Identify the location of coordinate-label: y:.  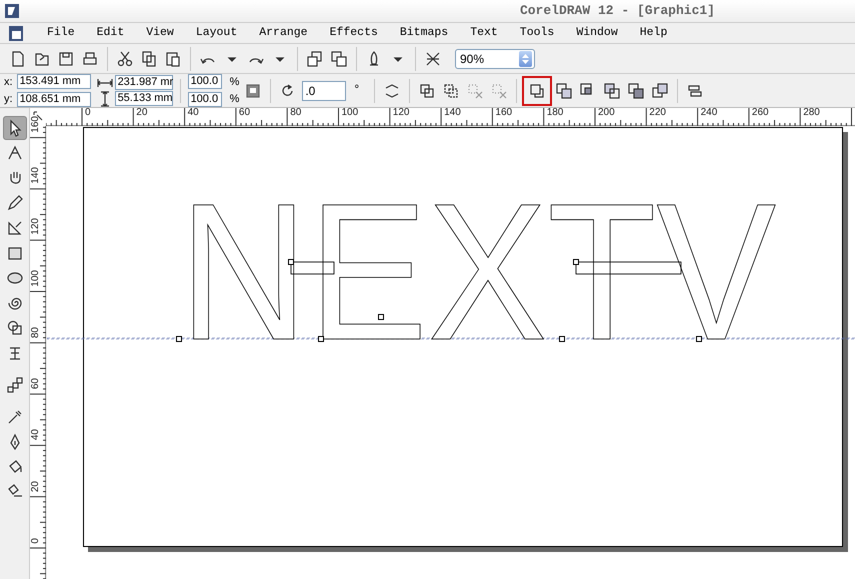
(8, 99).